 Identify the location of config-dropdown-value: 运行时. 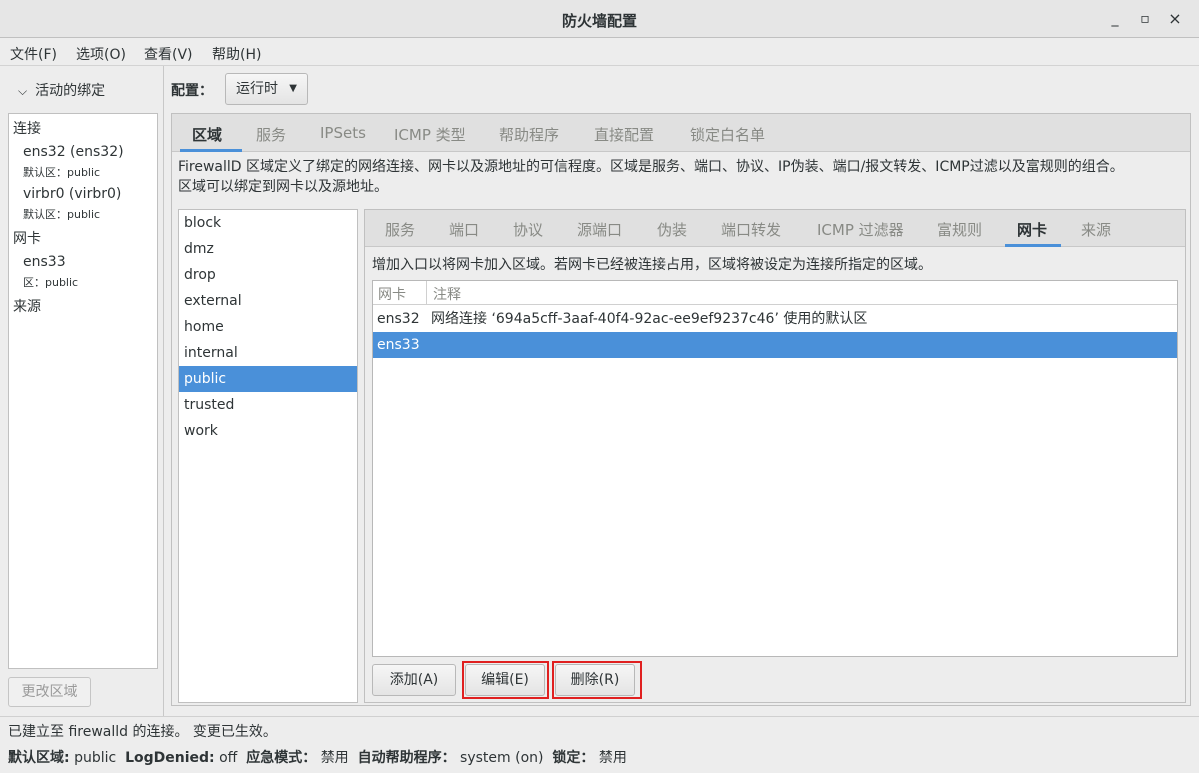
(257, 89).